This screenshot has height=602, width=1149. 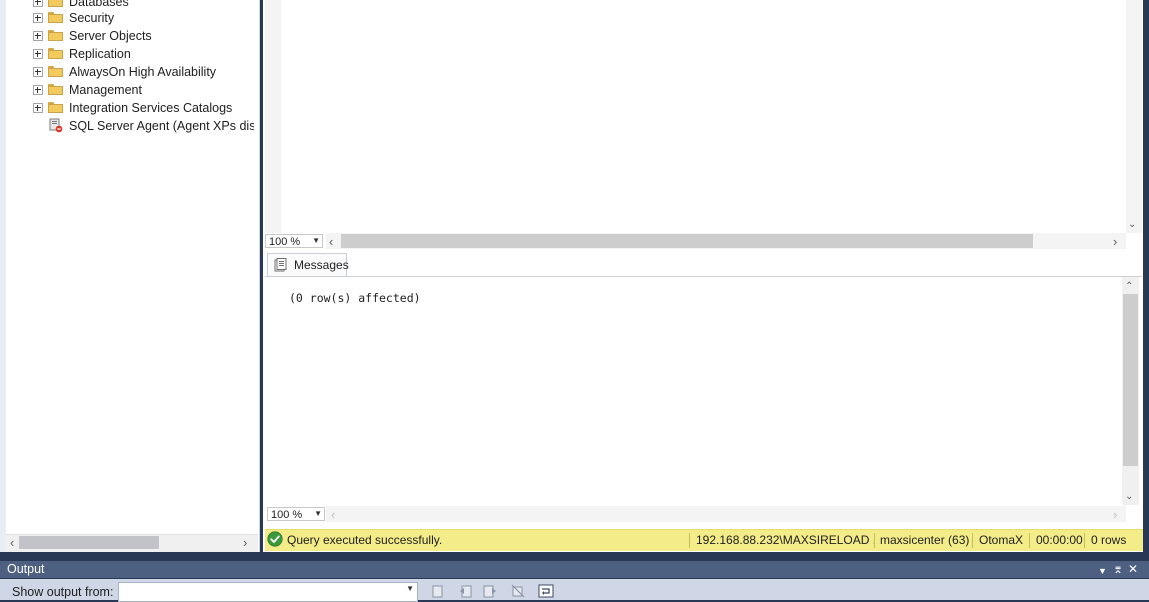 I want to click on zoom-select-bottom: 100 % ▼, so click(x=296, y=514).